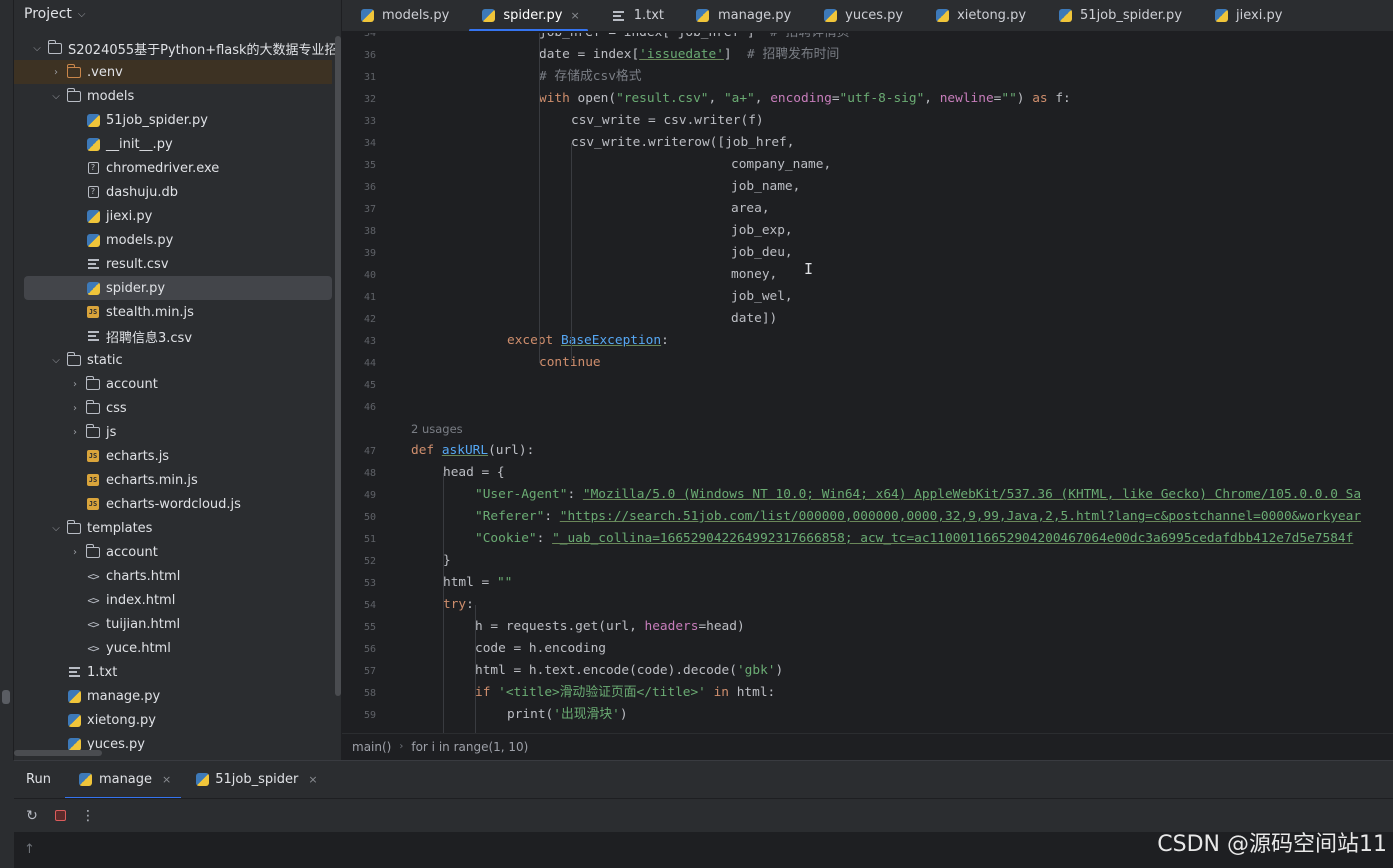 Image resolution: width=1393 pixels, height=868 pixels. What do you see at coordinates (173, 120) in the screenshot?
I see `tree-file: ›51job_spider.py` at bounding box center [173, 120].